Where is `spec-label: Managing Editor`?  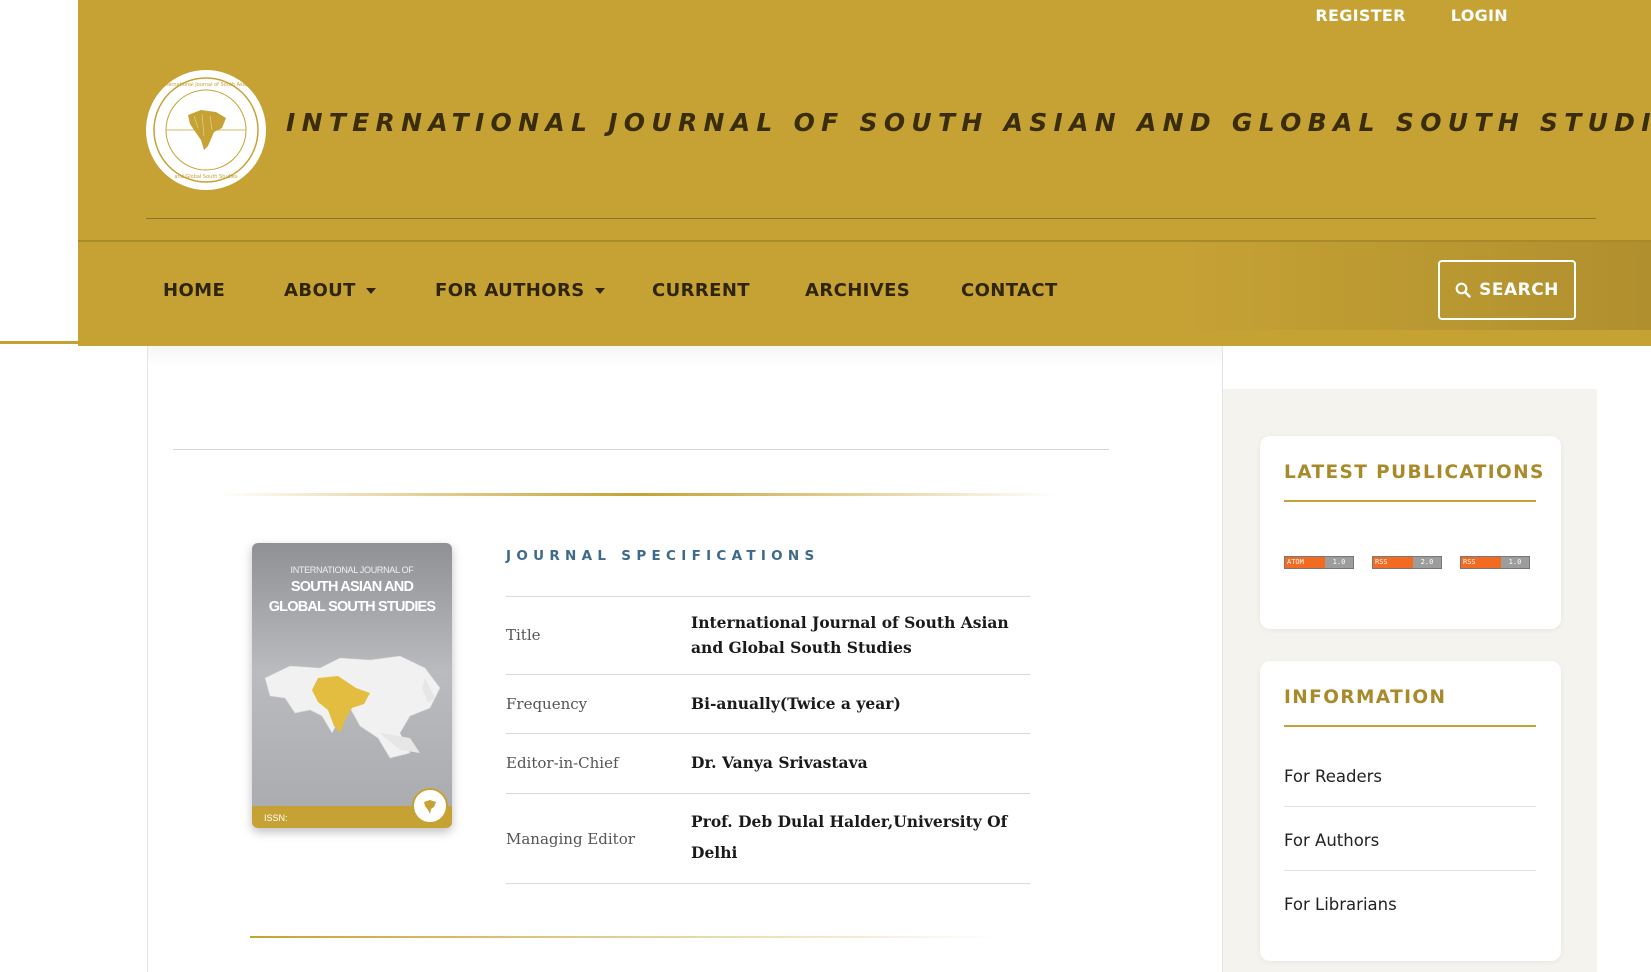 spec-label: Managing Editor is located at coordinates (570, 839).